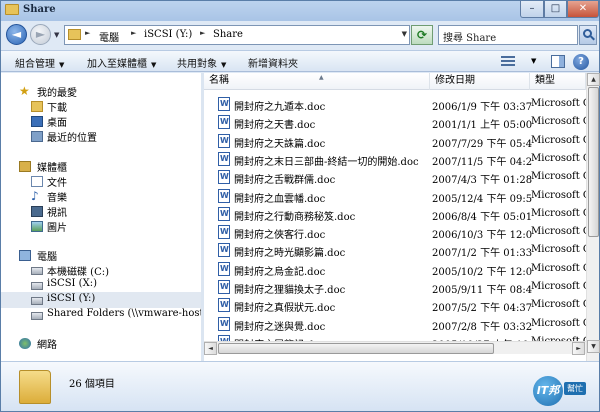  I want to click on add-to-library-button: 加入至媒體櫃 ▼, so click(121, 62).